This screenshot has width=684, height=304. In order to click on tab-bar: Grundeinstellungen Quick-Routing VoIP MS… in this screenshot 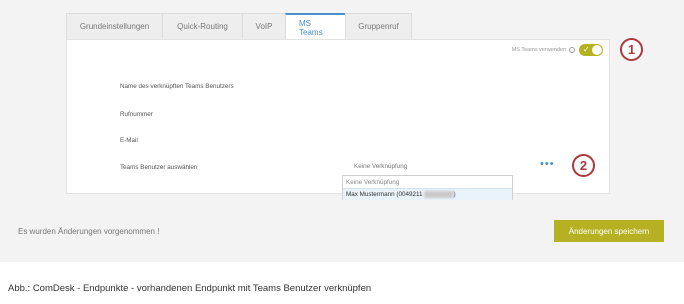, I will do `click(239, 26)`.